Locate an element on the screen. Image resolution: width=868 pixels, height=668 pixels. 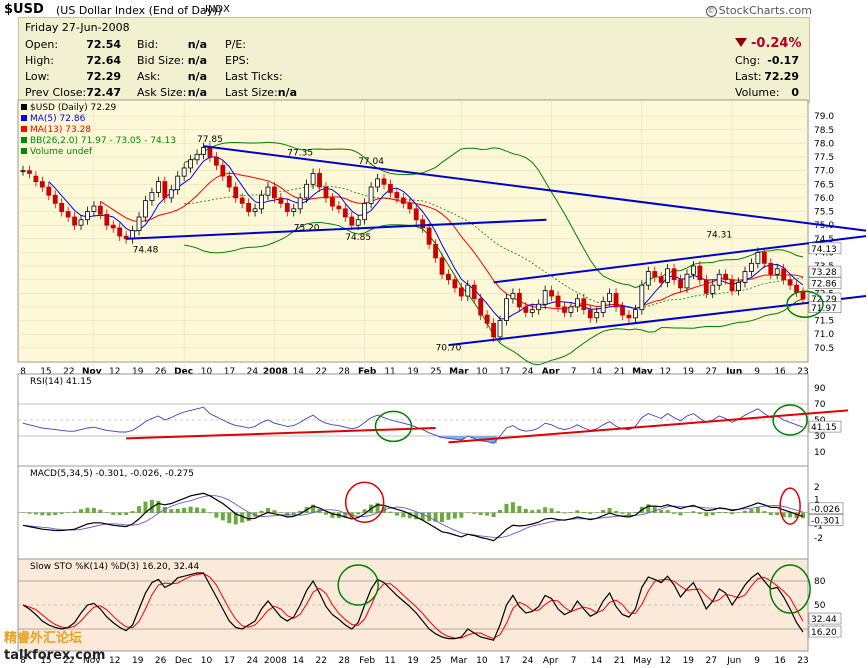
price-tick-label: 76.0 is located at coordinates (824, 199).